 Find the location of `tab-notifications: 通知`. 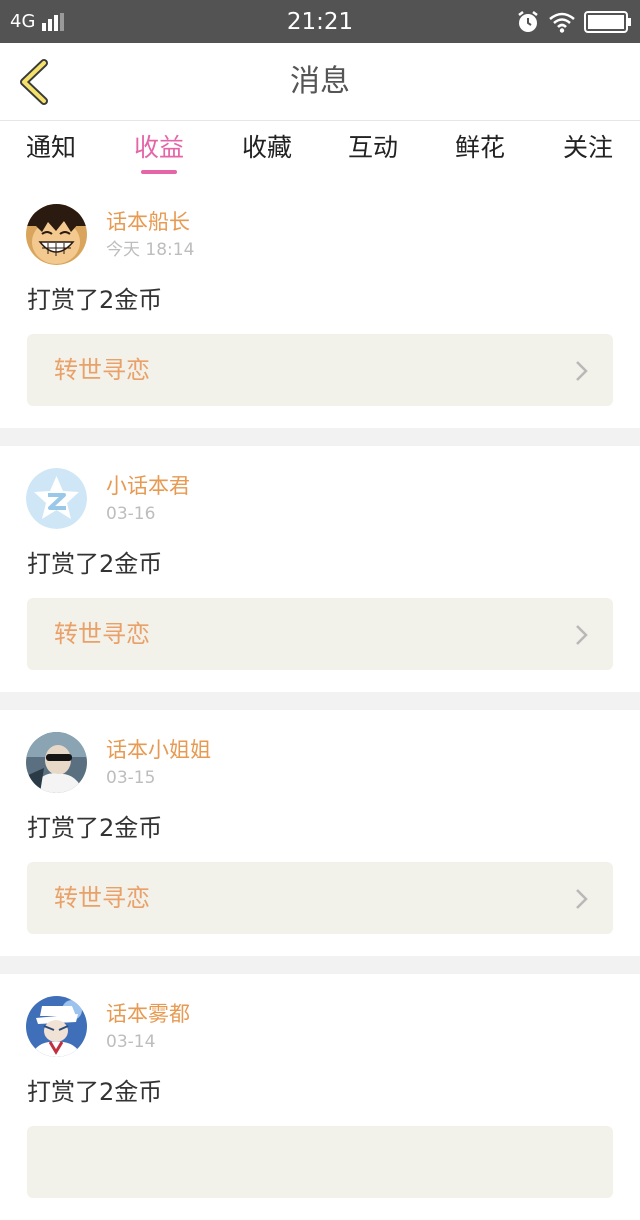

tab-notifications: 通知 is located at coordinates (51, 153).